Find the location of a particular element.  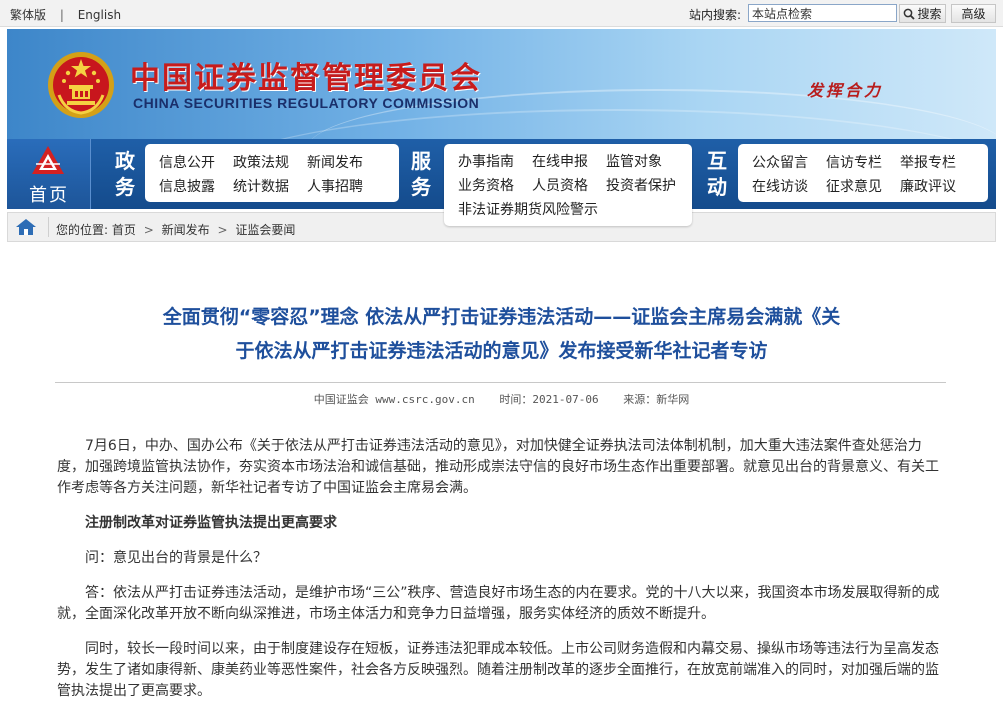

breadcrumb-news-release: 新闻发布 is located at coordinates (186, 230).